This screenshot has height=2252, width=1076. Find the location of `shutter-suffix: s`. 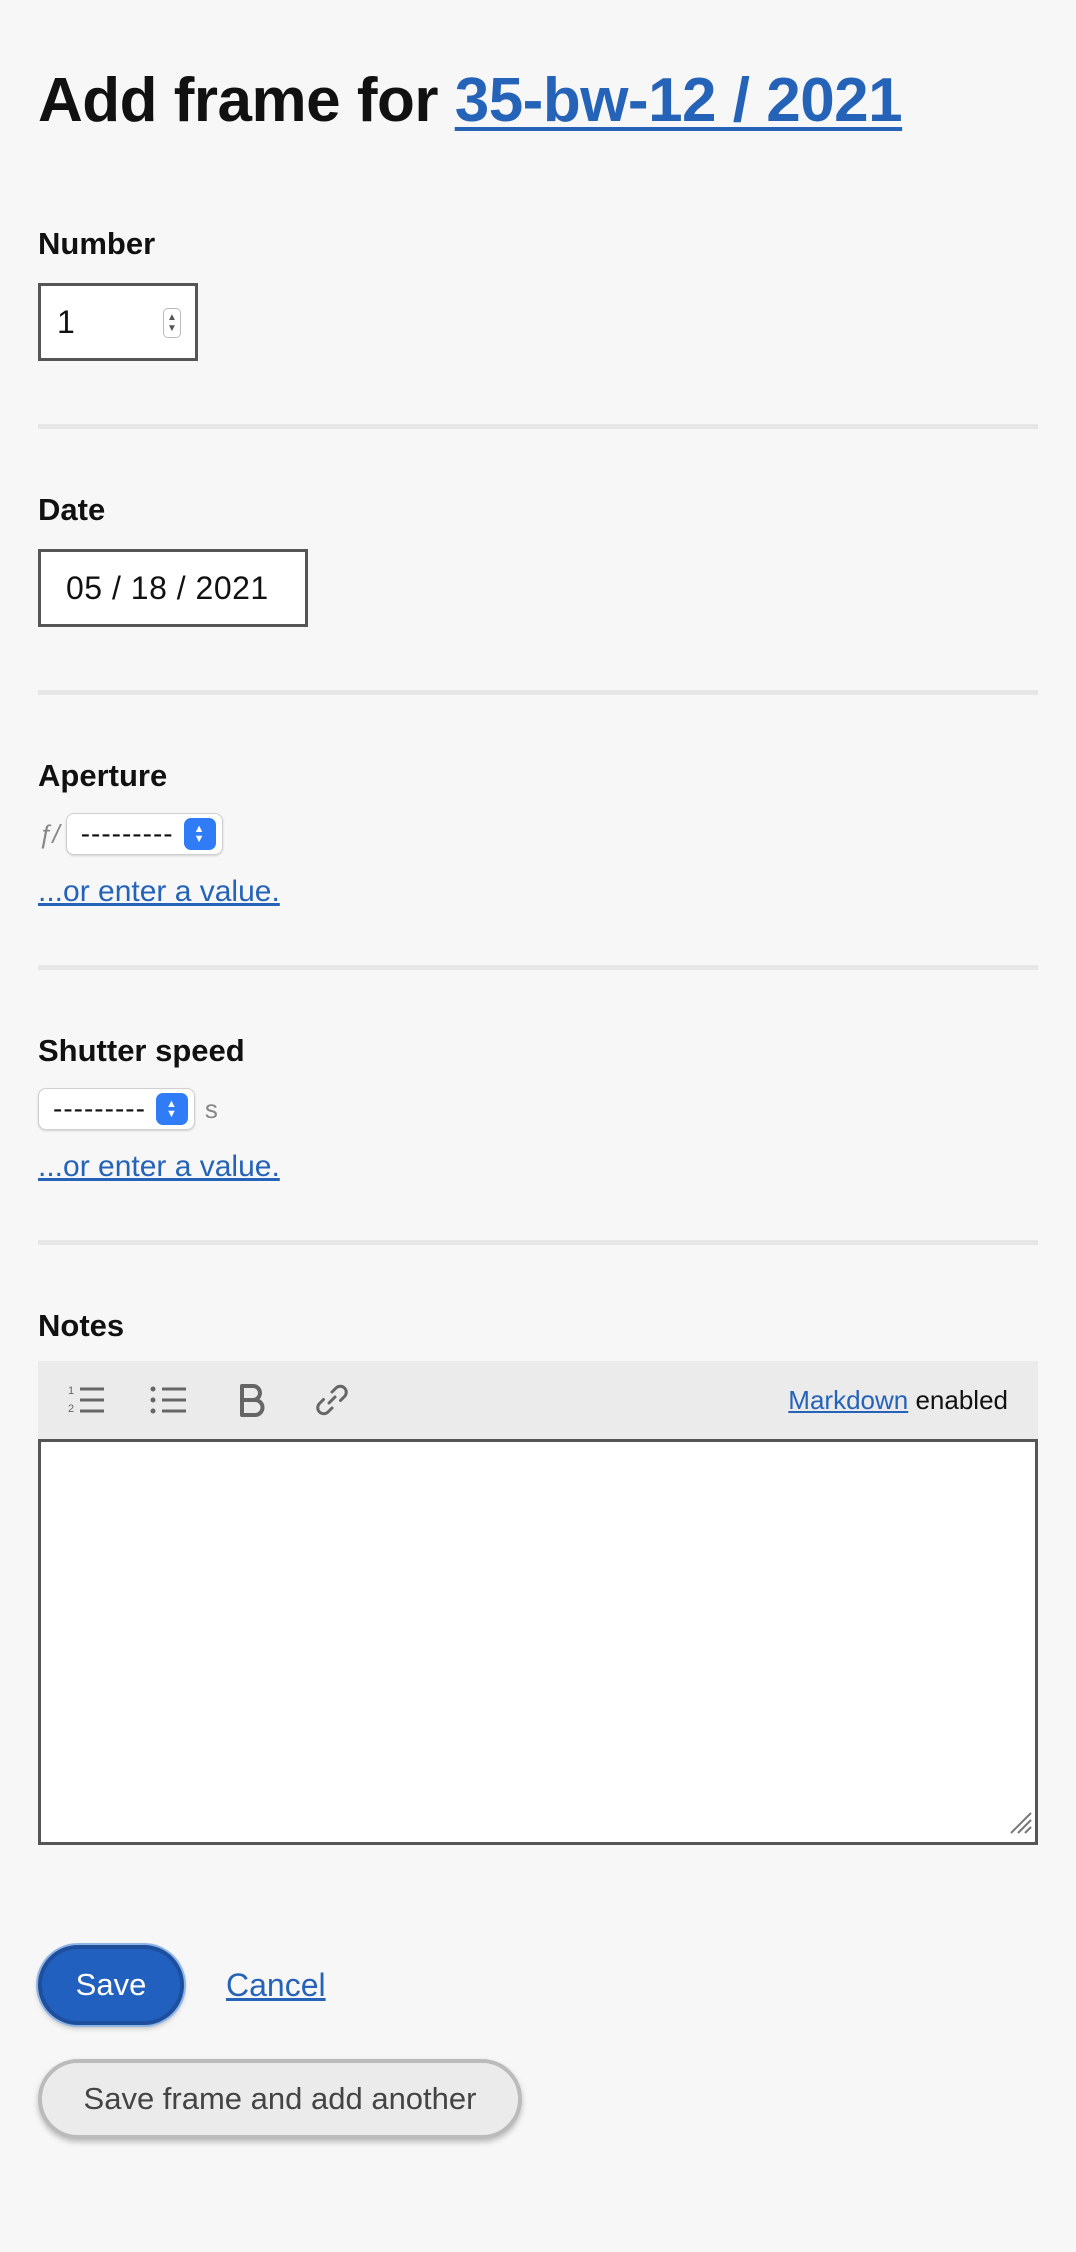

shutter-suffix: s is located at coordinates (211, 1108).